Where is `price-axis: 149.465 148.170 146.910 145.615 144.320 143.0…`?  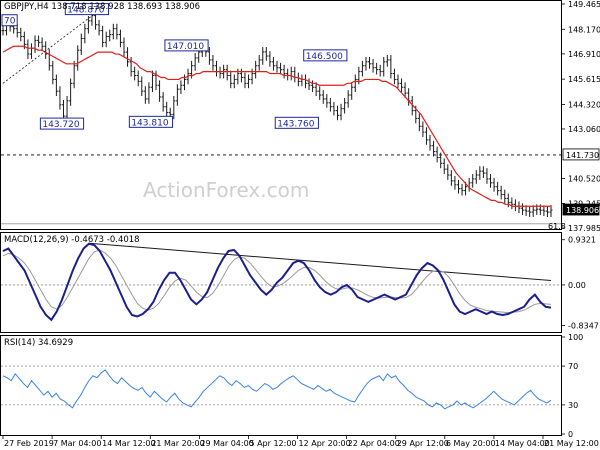
price-axis: 149.465 148.170 146.910 145.615 144.320 143.0… is located at coordinates (580, 116).